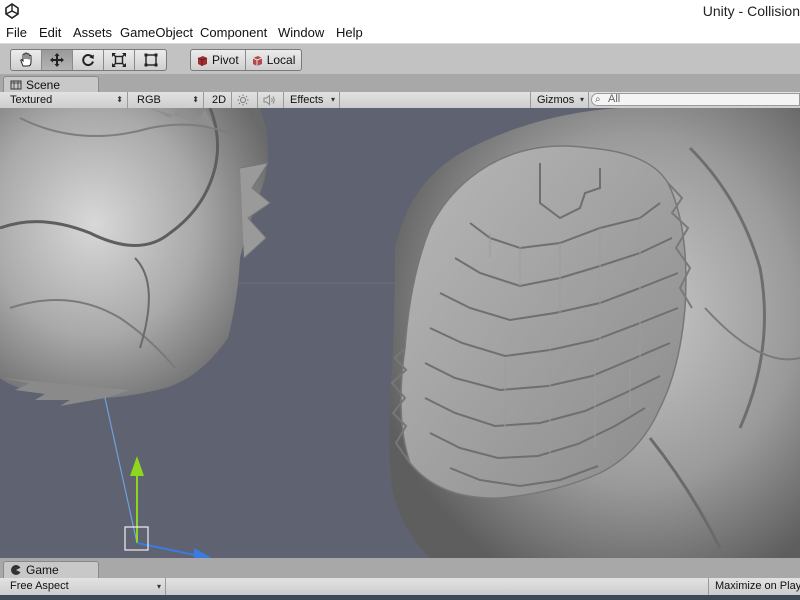 The image size is (800, 600). I want to click on gizmos-dropdown: Gizmos ▾, so click(559, 100).